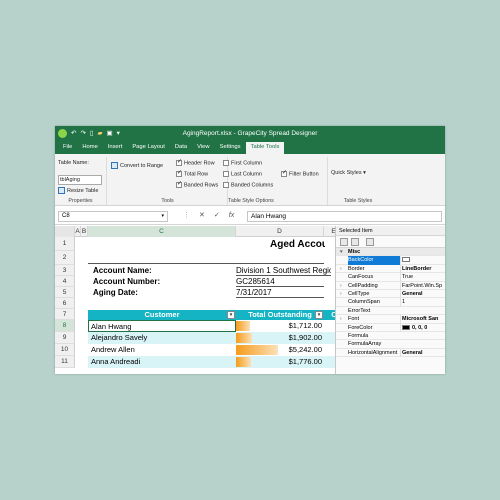 This screenshot has height=500, width=500. I want to click on row-header-8: 8, so click(65, 326).